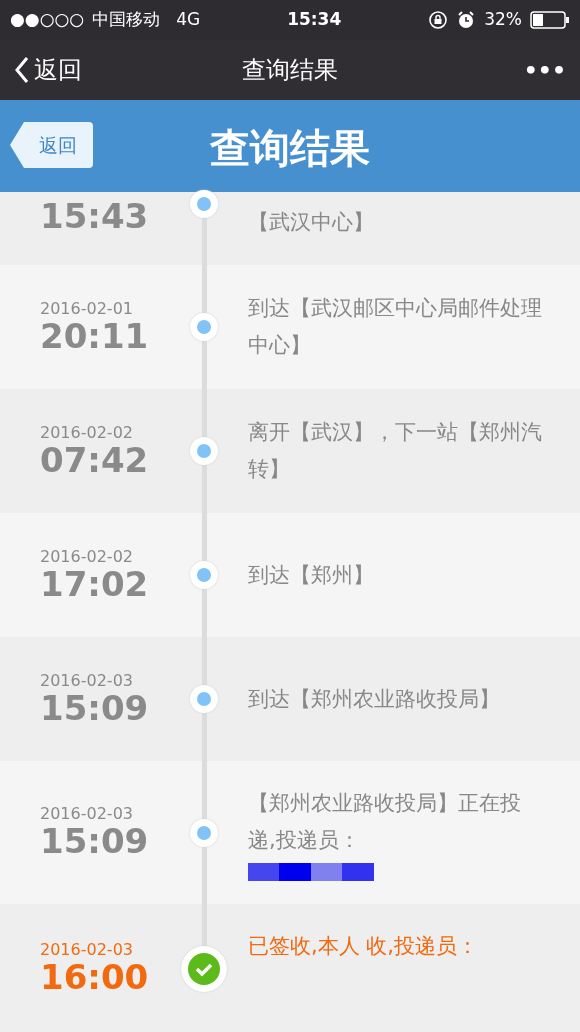  Describe the element at coordinates (374, 699) in the screenshot. I see `event-description: 到达【郑州农业路收投局】` at that location.